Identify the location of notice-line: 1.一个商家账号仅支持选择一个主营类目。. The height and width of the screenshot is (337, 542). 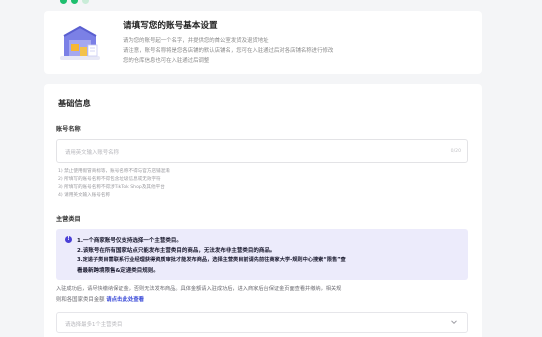
(129, 241).